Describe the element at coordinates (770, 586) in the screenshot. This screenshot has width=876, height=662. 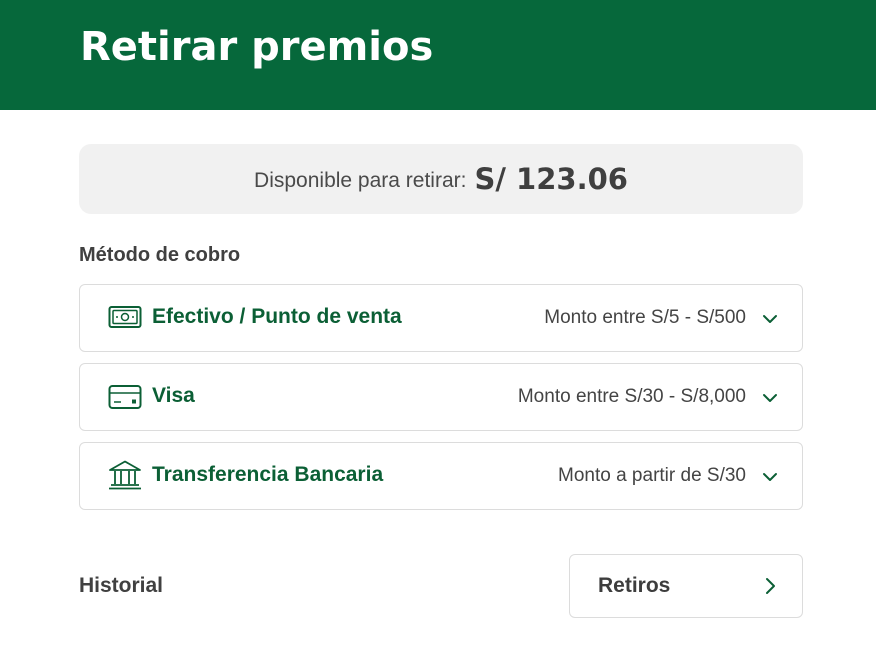
I see `chevron-right-icon` at that location.